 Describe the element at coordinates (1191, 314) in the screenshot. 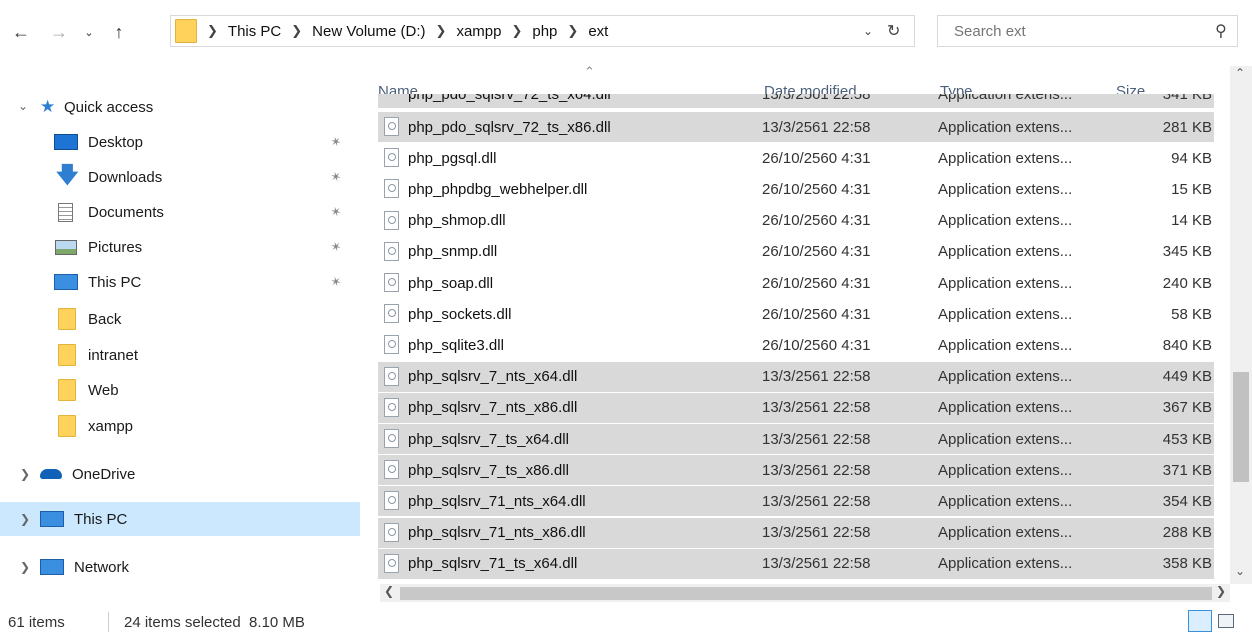

I see `file-size: 58 KB` at that location.